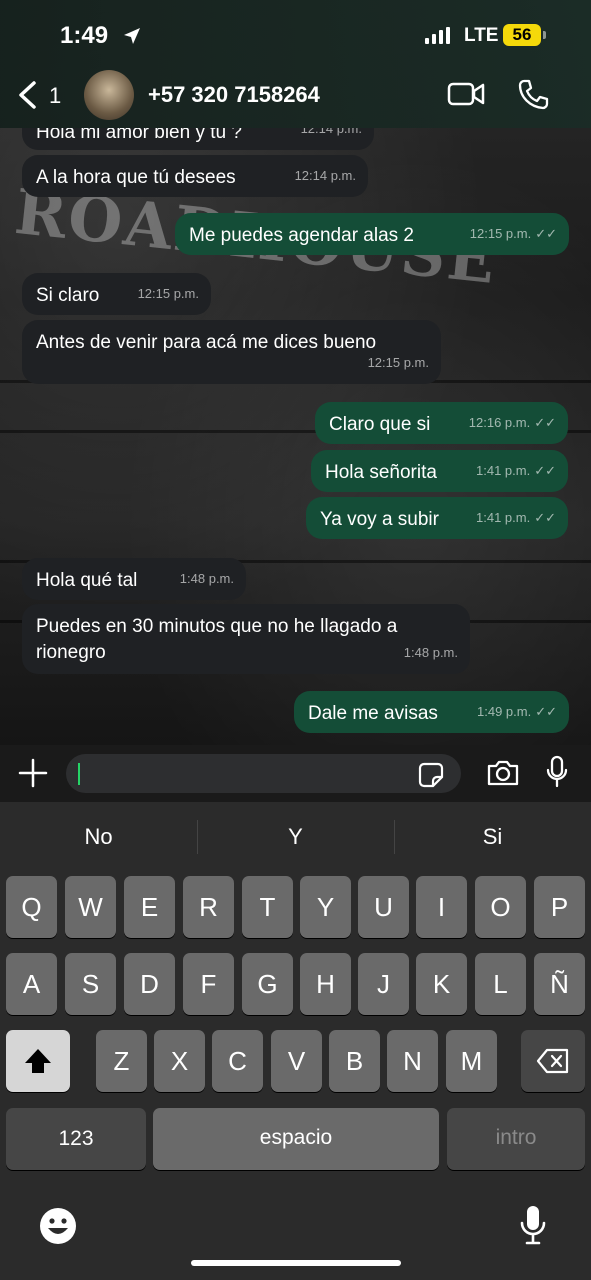 This screenshot has height=1280, width=591. What do you see at coordinates (234, 95) in the screenshot?
I see `contact-name: +57 320 7158264` at bounding box center [234, 95].